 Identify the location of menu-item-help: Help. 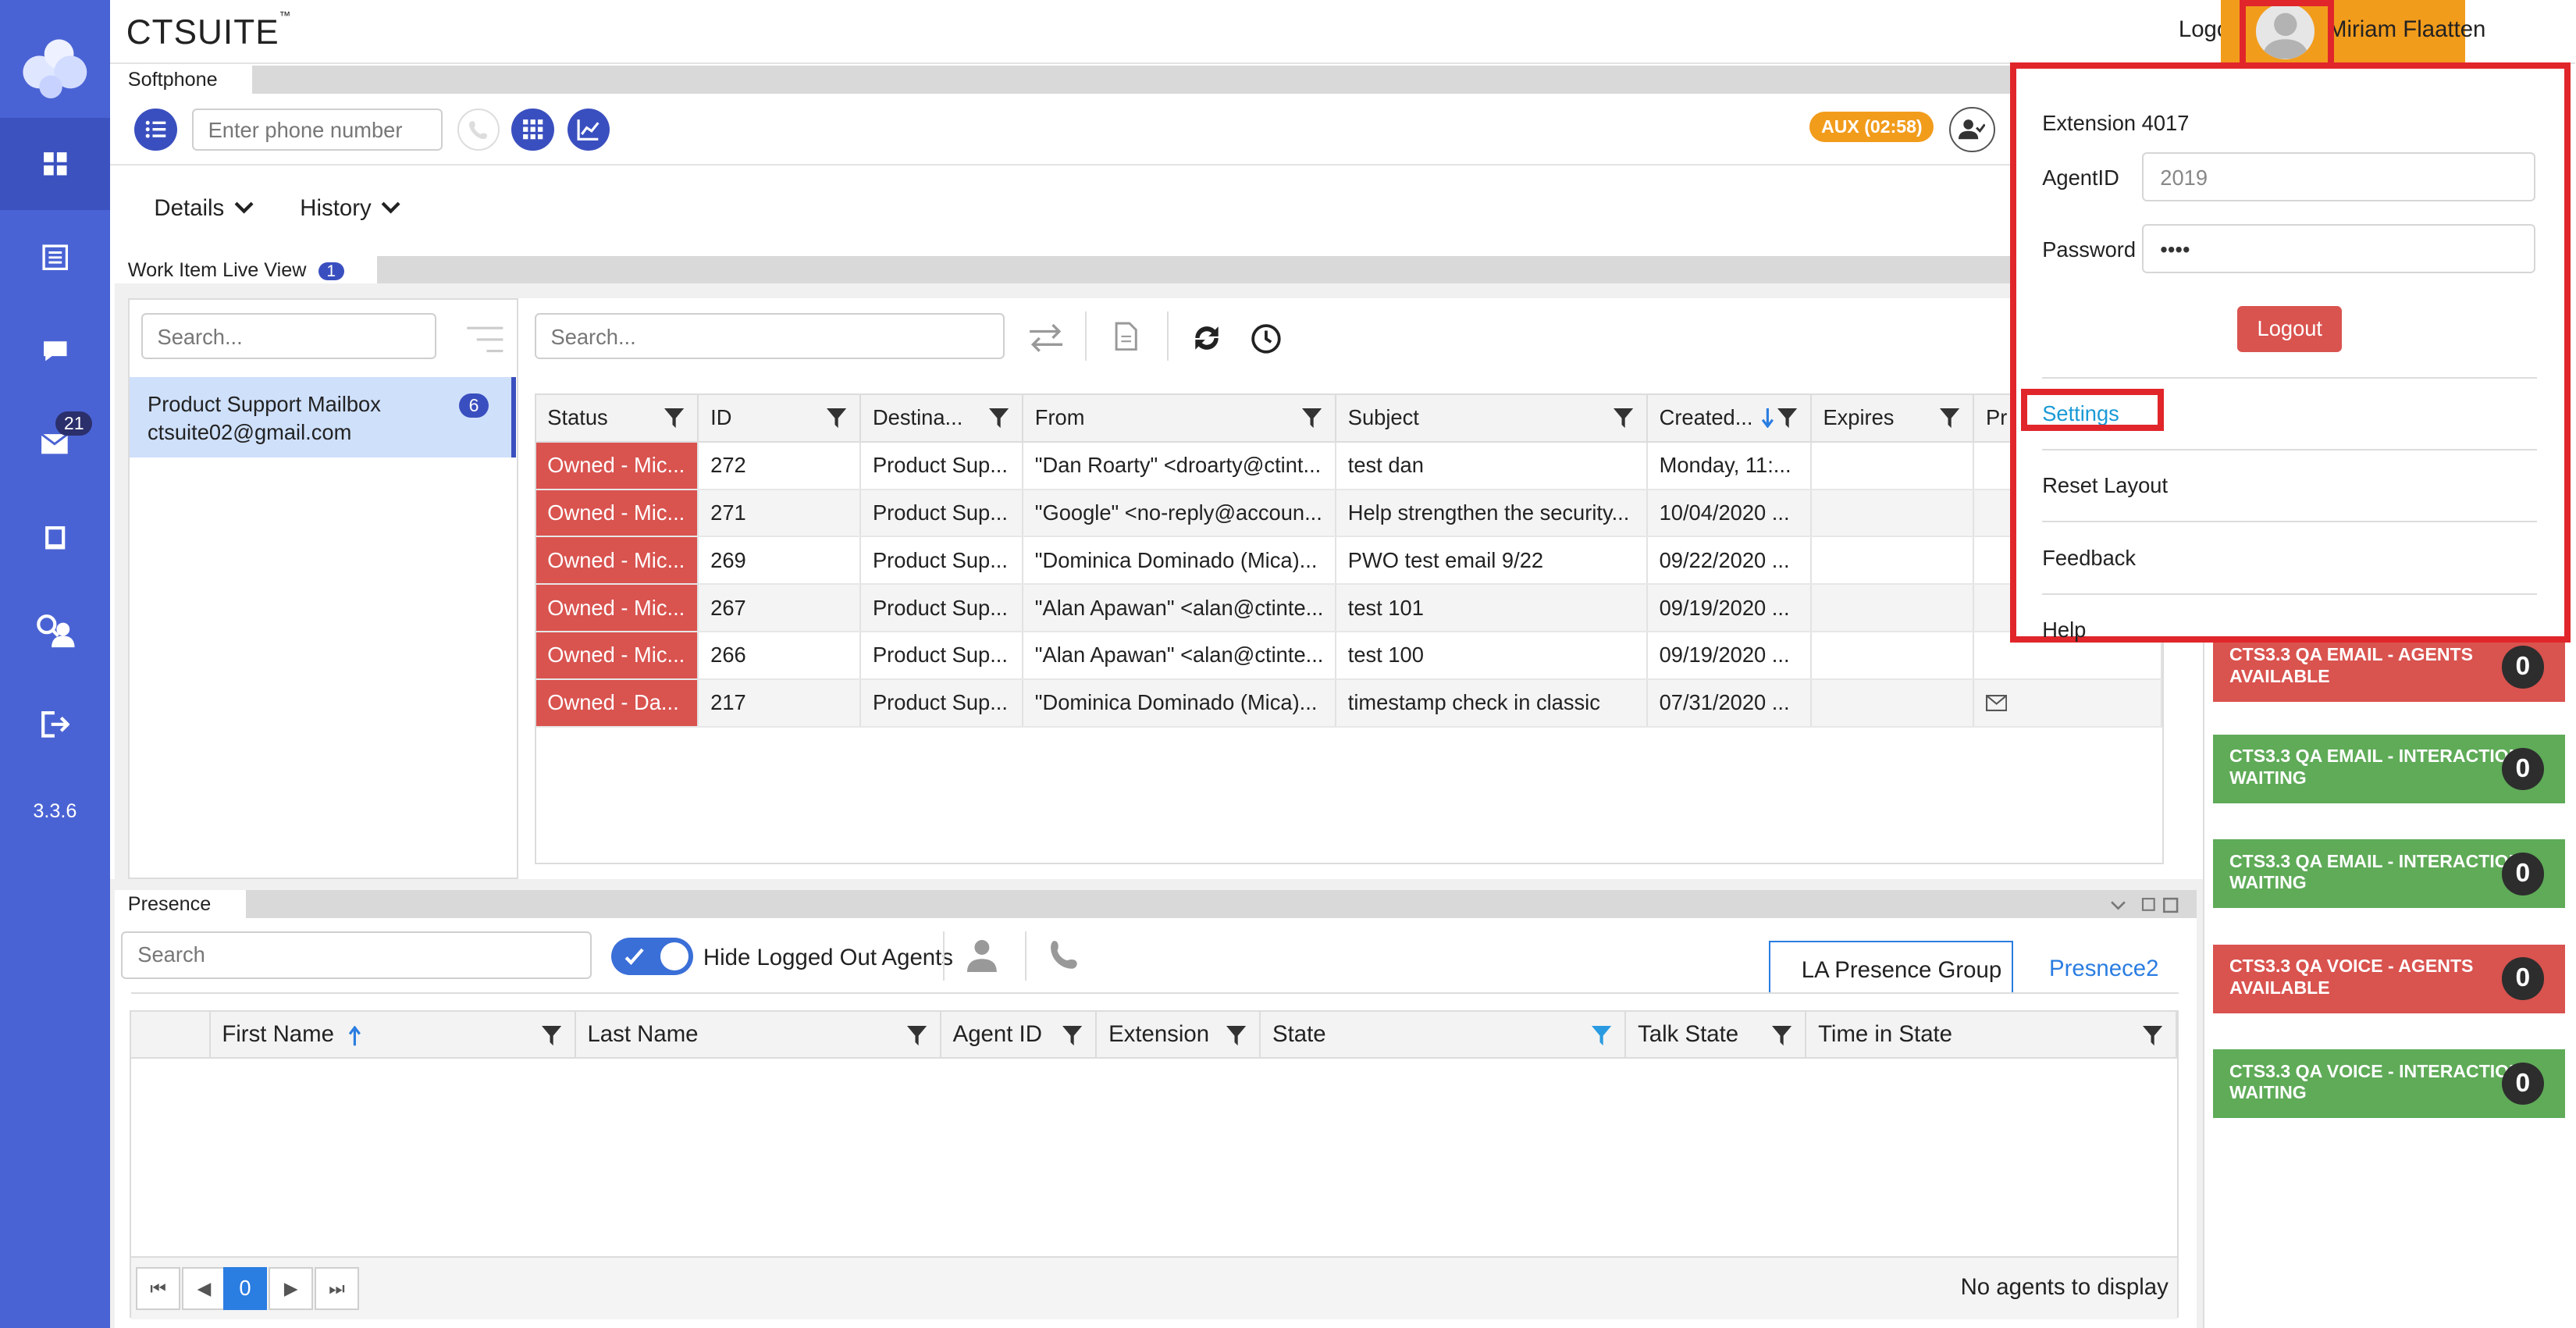
(2064, 630).